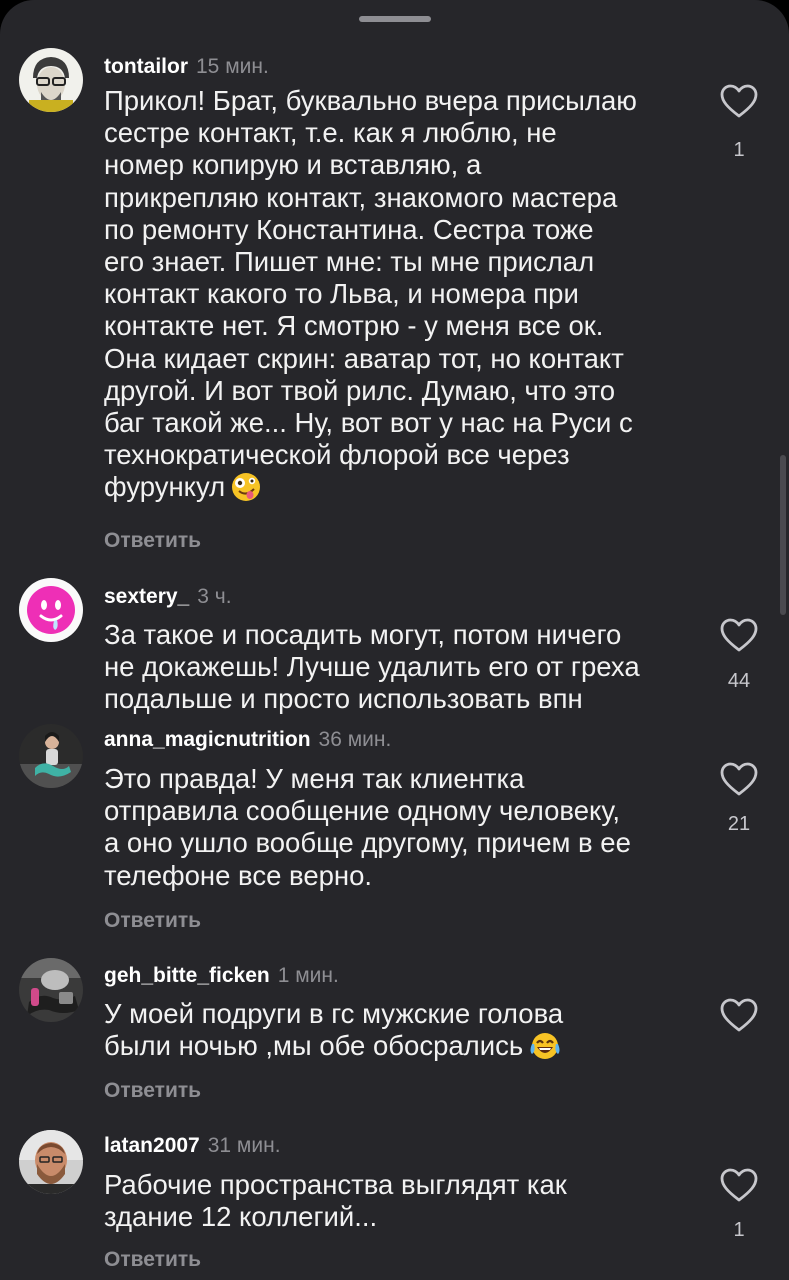 Image resolution: width=789 pixels, height=1280 pixels. I want to click on username: sextery_, so click(146, 596).